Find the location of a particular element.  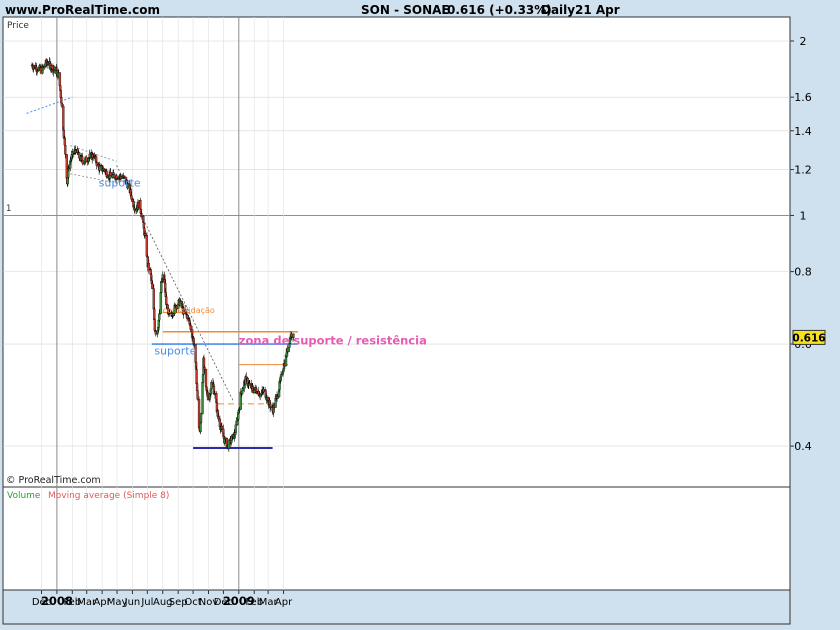

y-tick-label: 2 is located at coordinates (803, 41).